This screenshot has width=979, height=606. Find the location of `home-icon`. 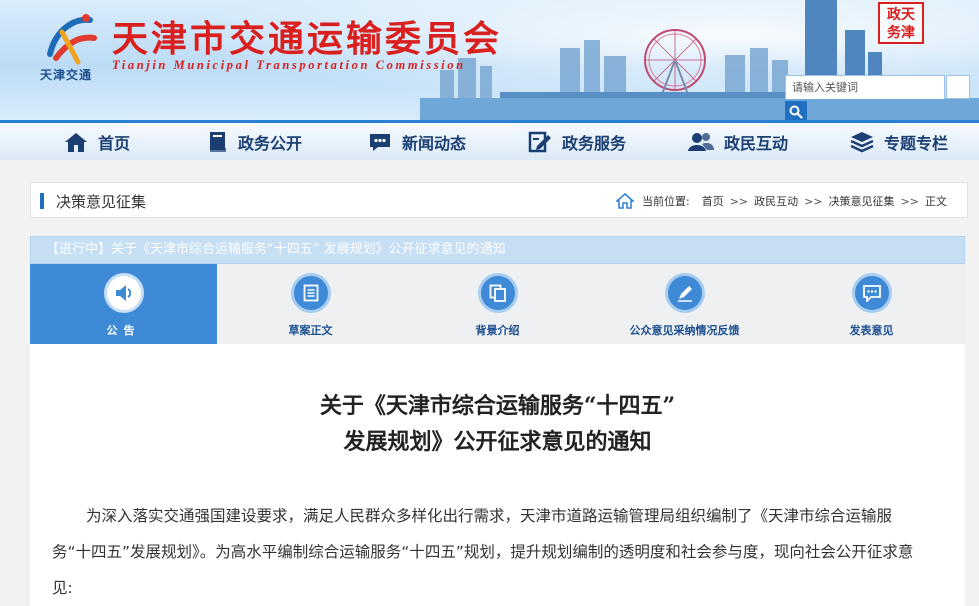

home-icon is located at coordinates (76, 142).